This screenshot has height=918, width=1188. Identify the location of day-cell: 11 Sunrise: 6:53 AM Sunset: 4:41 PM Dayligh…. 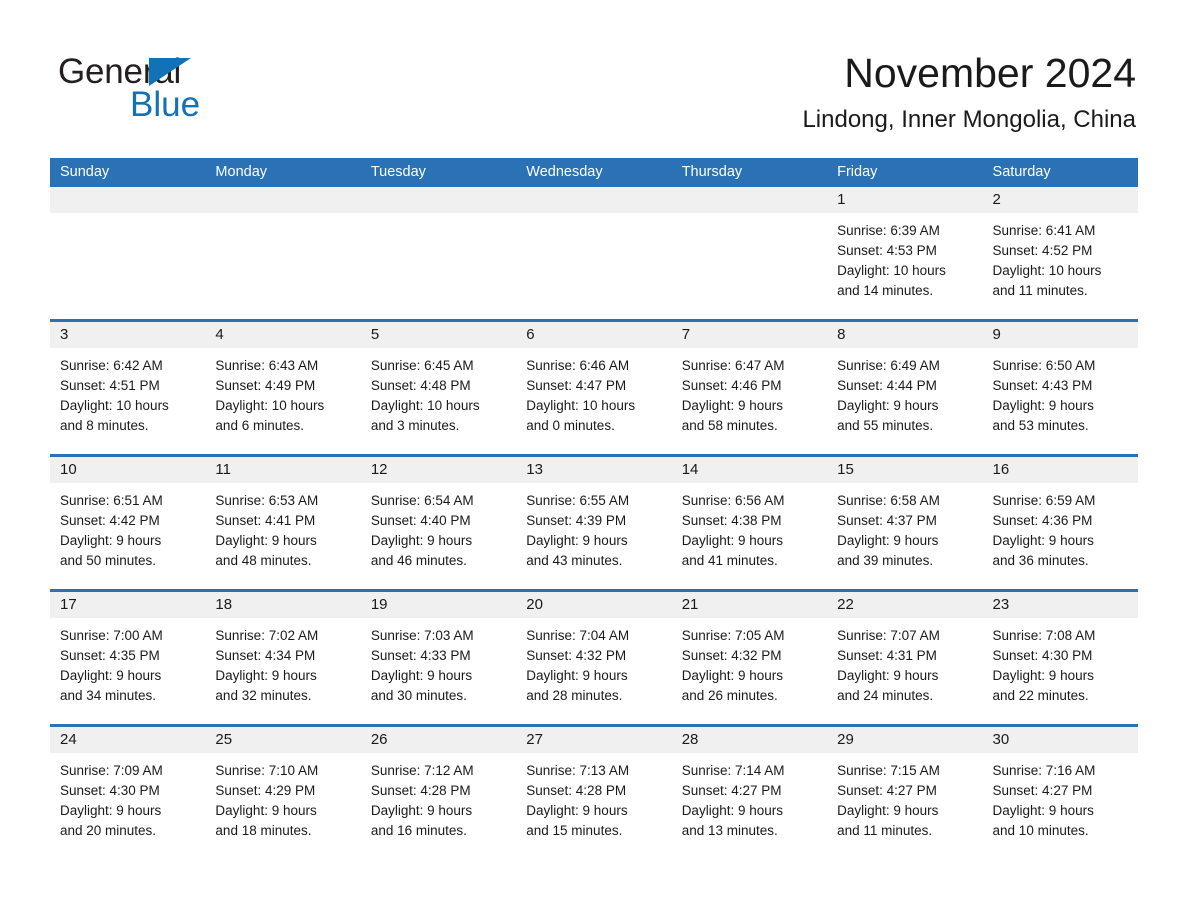
(283, 523).